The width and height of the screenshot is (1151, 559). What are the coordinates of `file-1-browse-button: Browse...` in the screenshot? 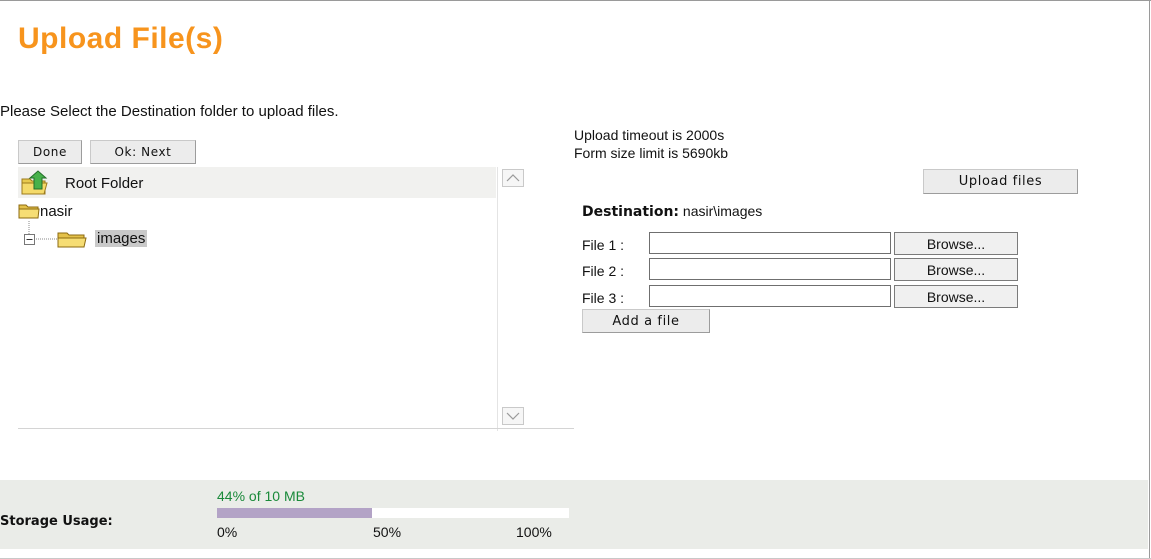 It's located at (956, 243).